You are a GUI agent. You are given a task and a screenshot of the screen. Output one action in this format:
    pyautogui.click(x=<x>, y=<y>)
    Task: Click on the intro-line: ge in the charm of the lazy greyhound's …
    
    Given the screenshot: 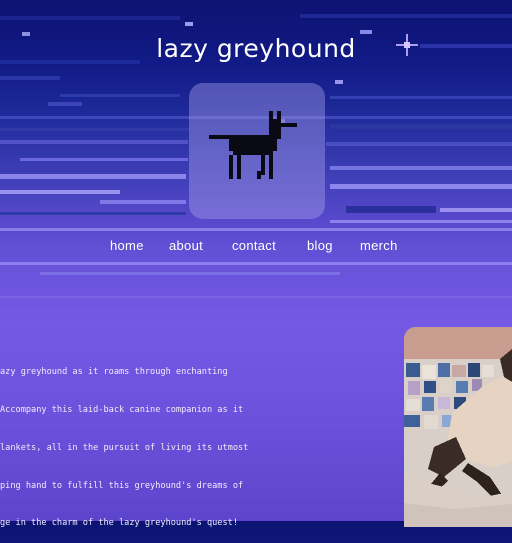 What is the action you would take?
    pyautogui.click(x=119, y=523)
    